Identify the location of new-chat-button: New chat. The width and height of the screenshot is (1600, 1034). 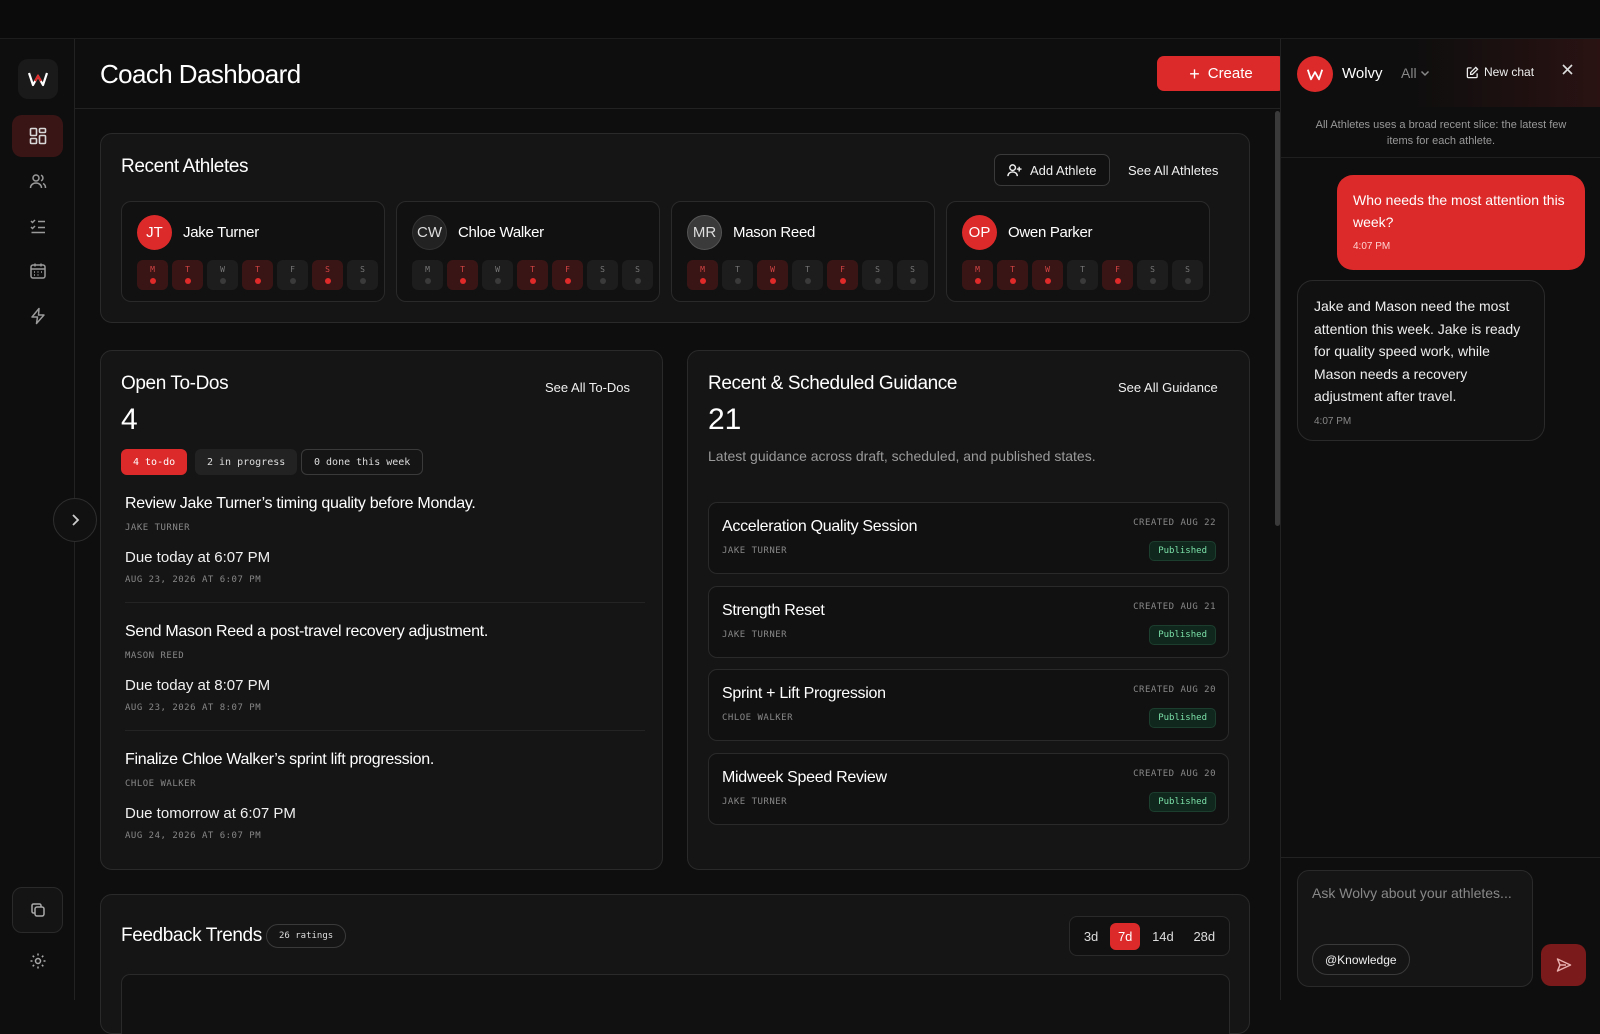
(1500, 72).